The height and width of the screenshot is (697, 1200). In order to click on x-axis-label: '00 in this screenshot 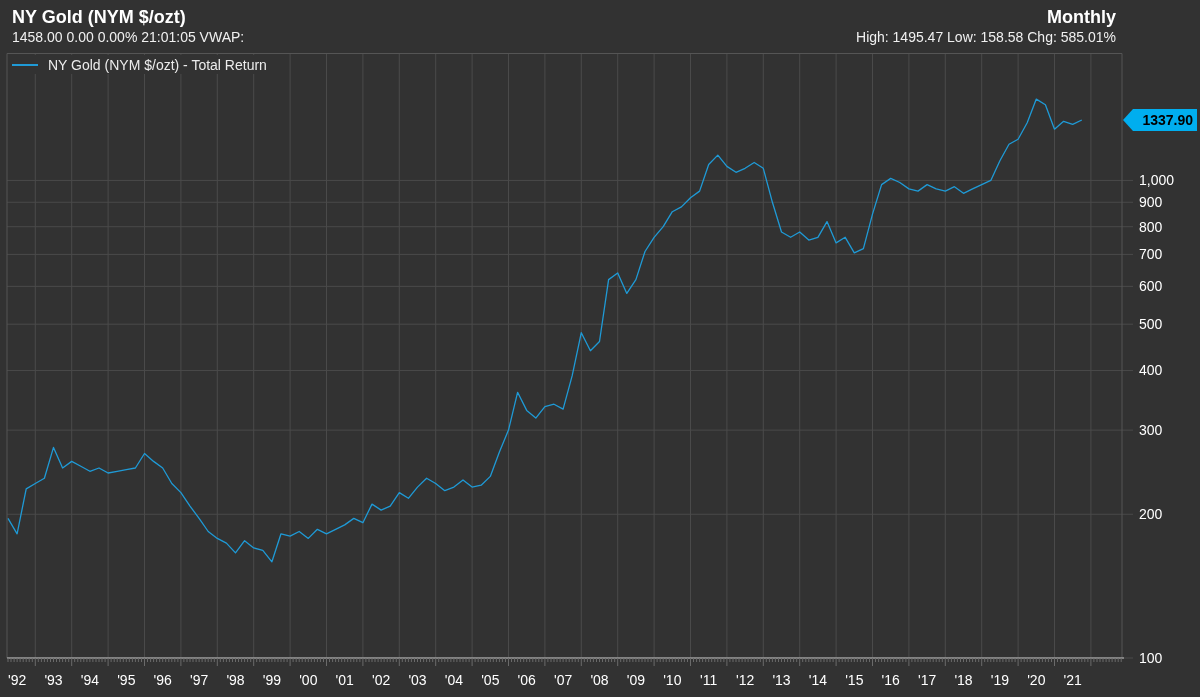, I will do `click(308, 680)`.